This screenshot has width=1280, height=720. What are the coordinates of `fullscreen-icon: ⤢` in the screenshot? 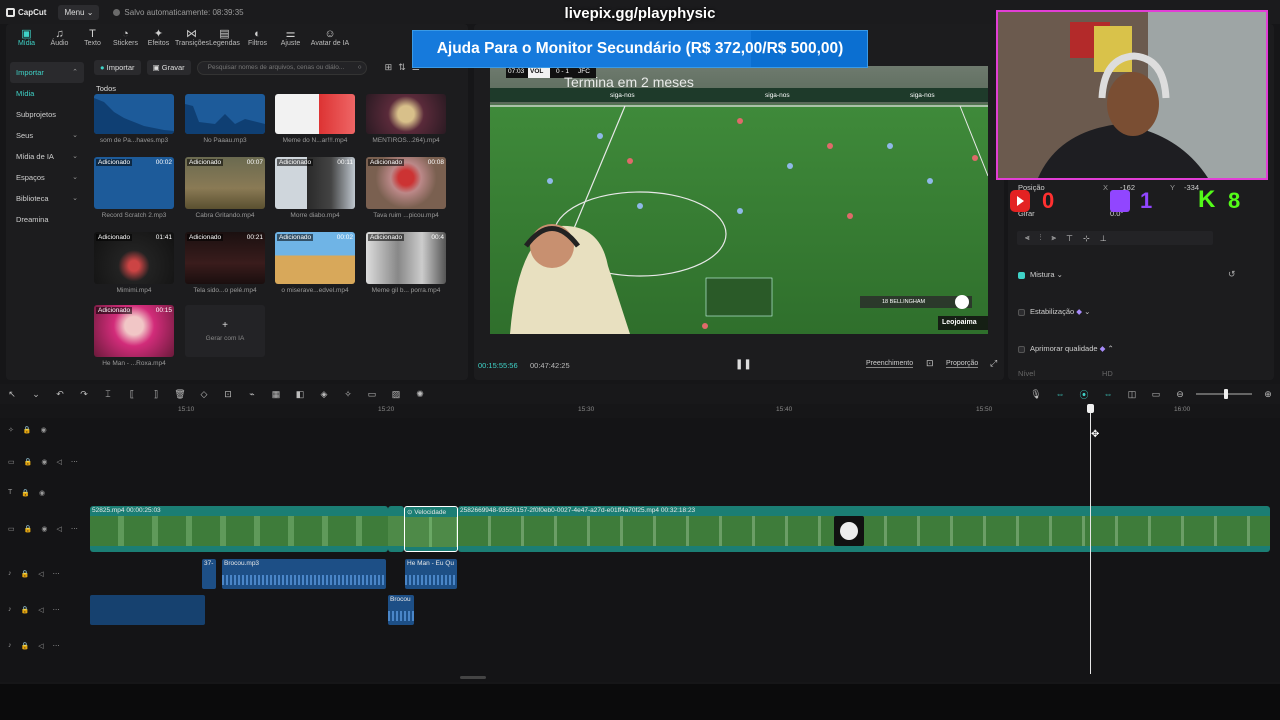 It's located at (993, 363).